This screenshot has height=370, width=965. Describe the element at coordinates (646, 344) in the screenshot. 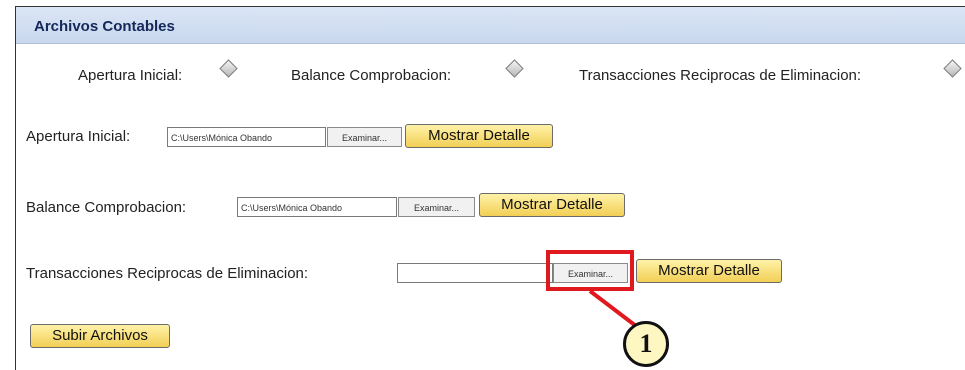

I see `callout-step-number: 1` at that location.